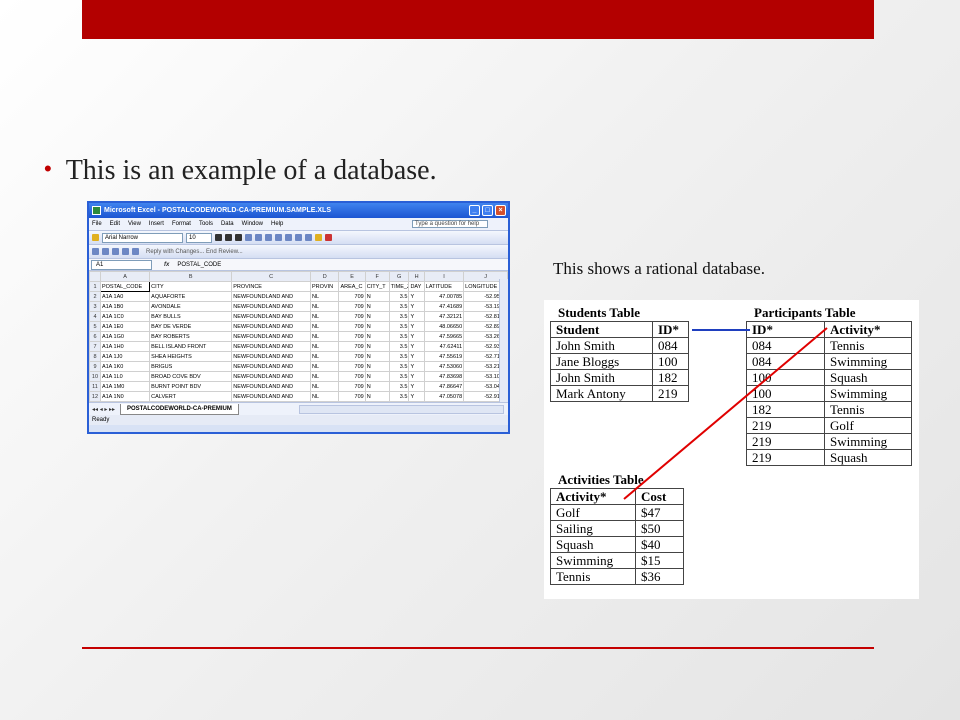 The height and width of the screenshot is (720, 960). What do you see at coordinates (125, 396) in the screenshot?
I see `table-cell: A1A 1N0` at bounding box center [125, 396].